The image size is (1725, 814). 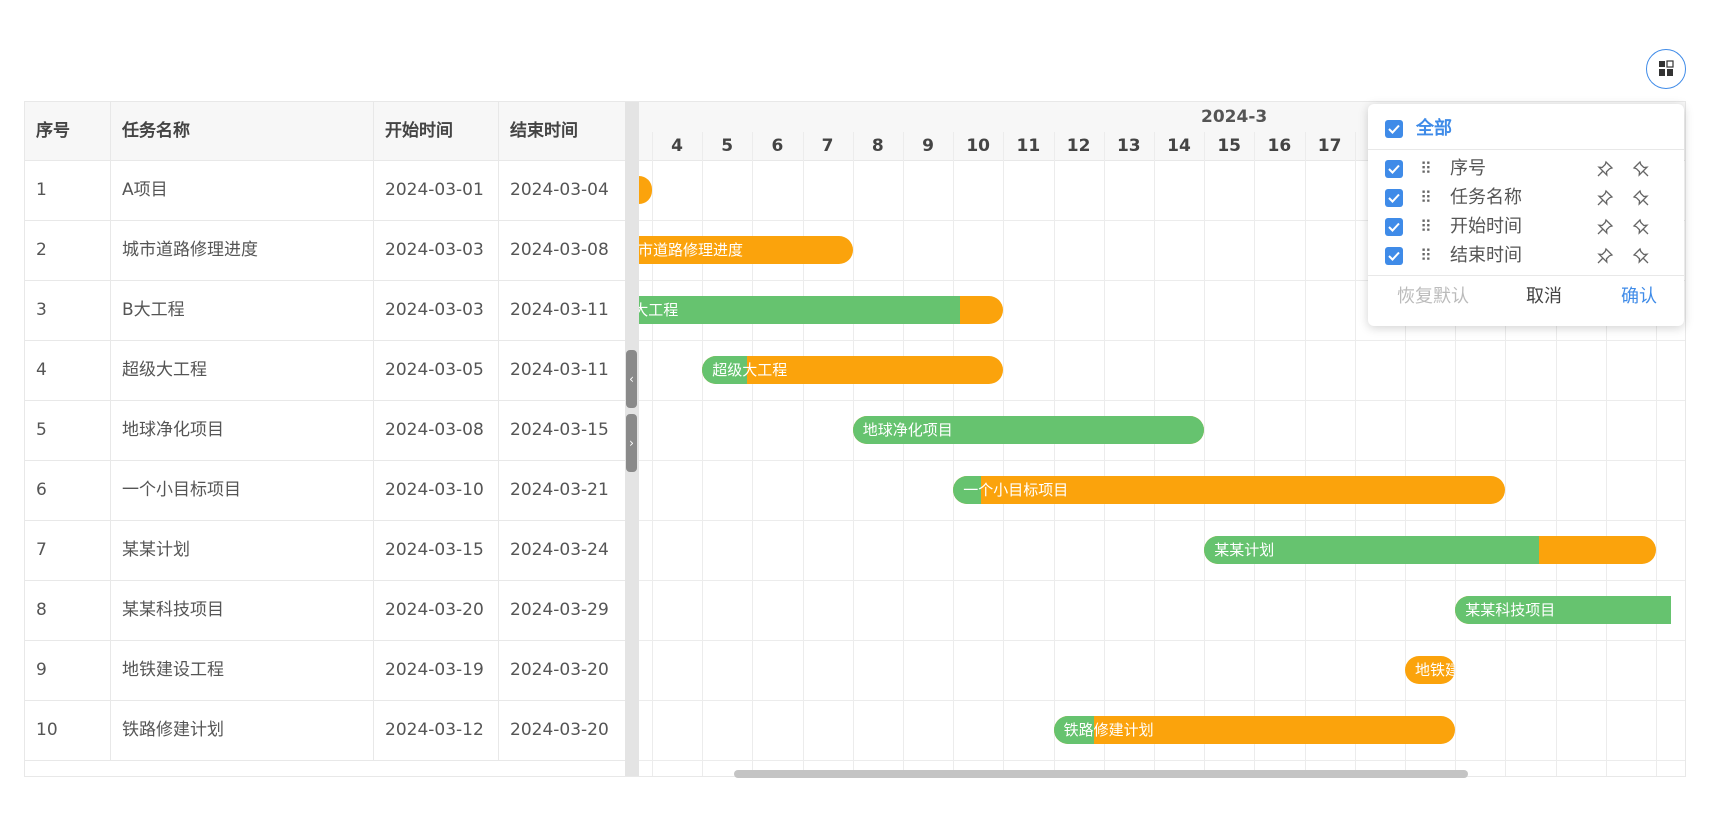 I want to click on column-settings-button, so click(x=1666, y=69).